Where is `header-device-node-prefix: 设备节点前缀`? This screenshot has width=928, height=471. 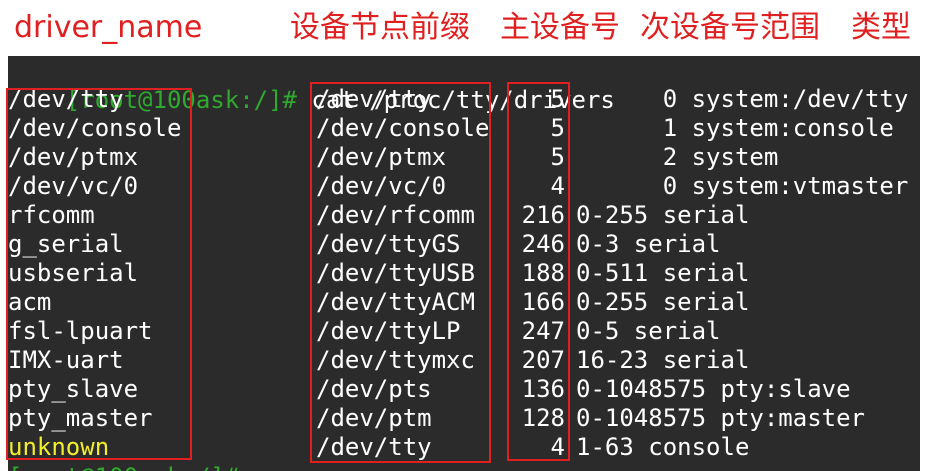
header-device-node-prefix: 设备节点前缀 is located at coordinates (380, 27).